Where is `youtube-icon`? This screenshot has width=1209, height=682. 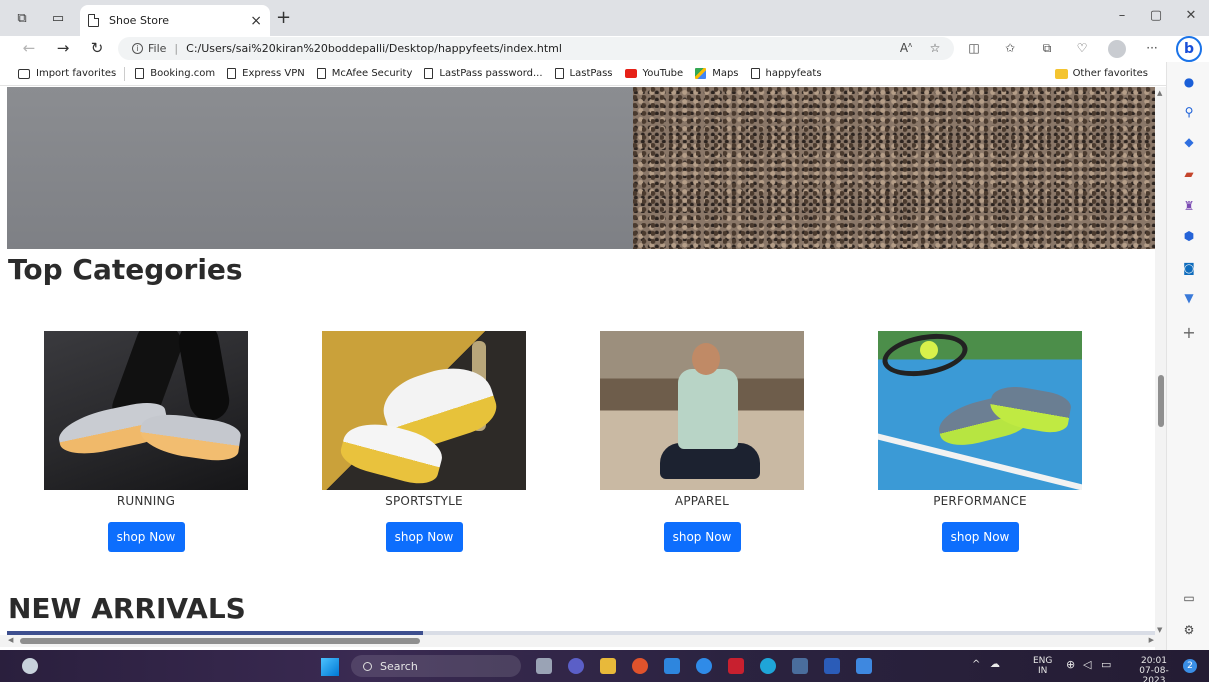 youtube-icon is located at coordinates (630, 73).